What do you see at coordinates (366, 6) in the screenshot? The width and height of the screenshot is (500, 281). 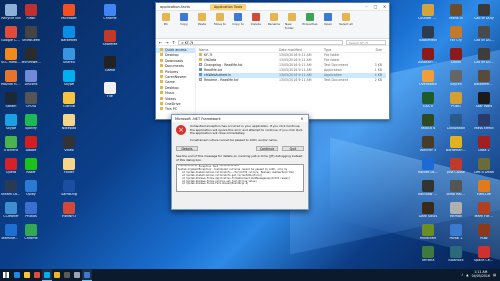 I see `minimize-icon: –` at bounding box center [366, 6].